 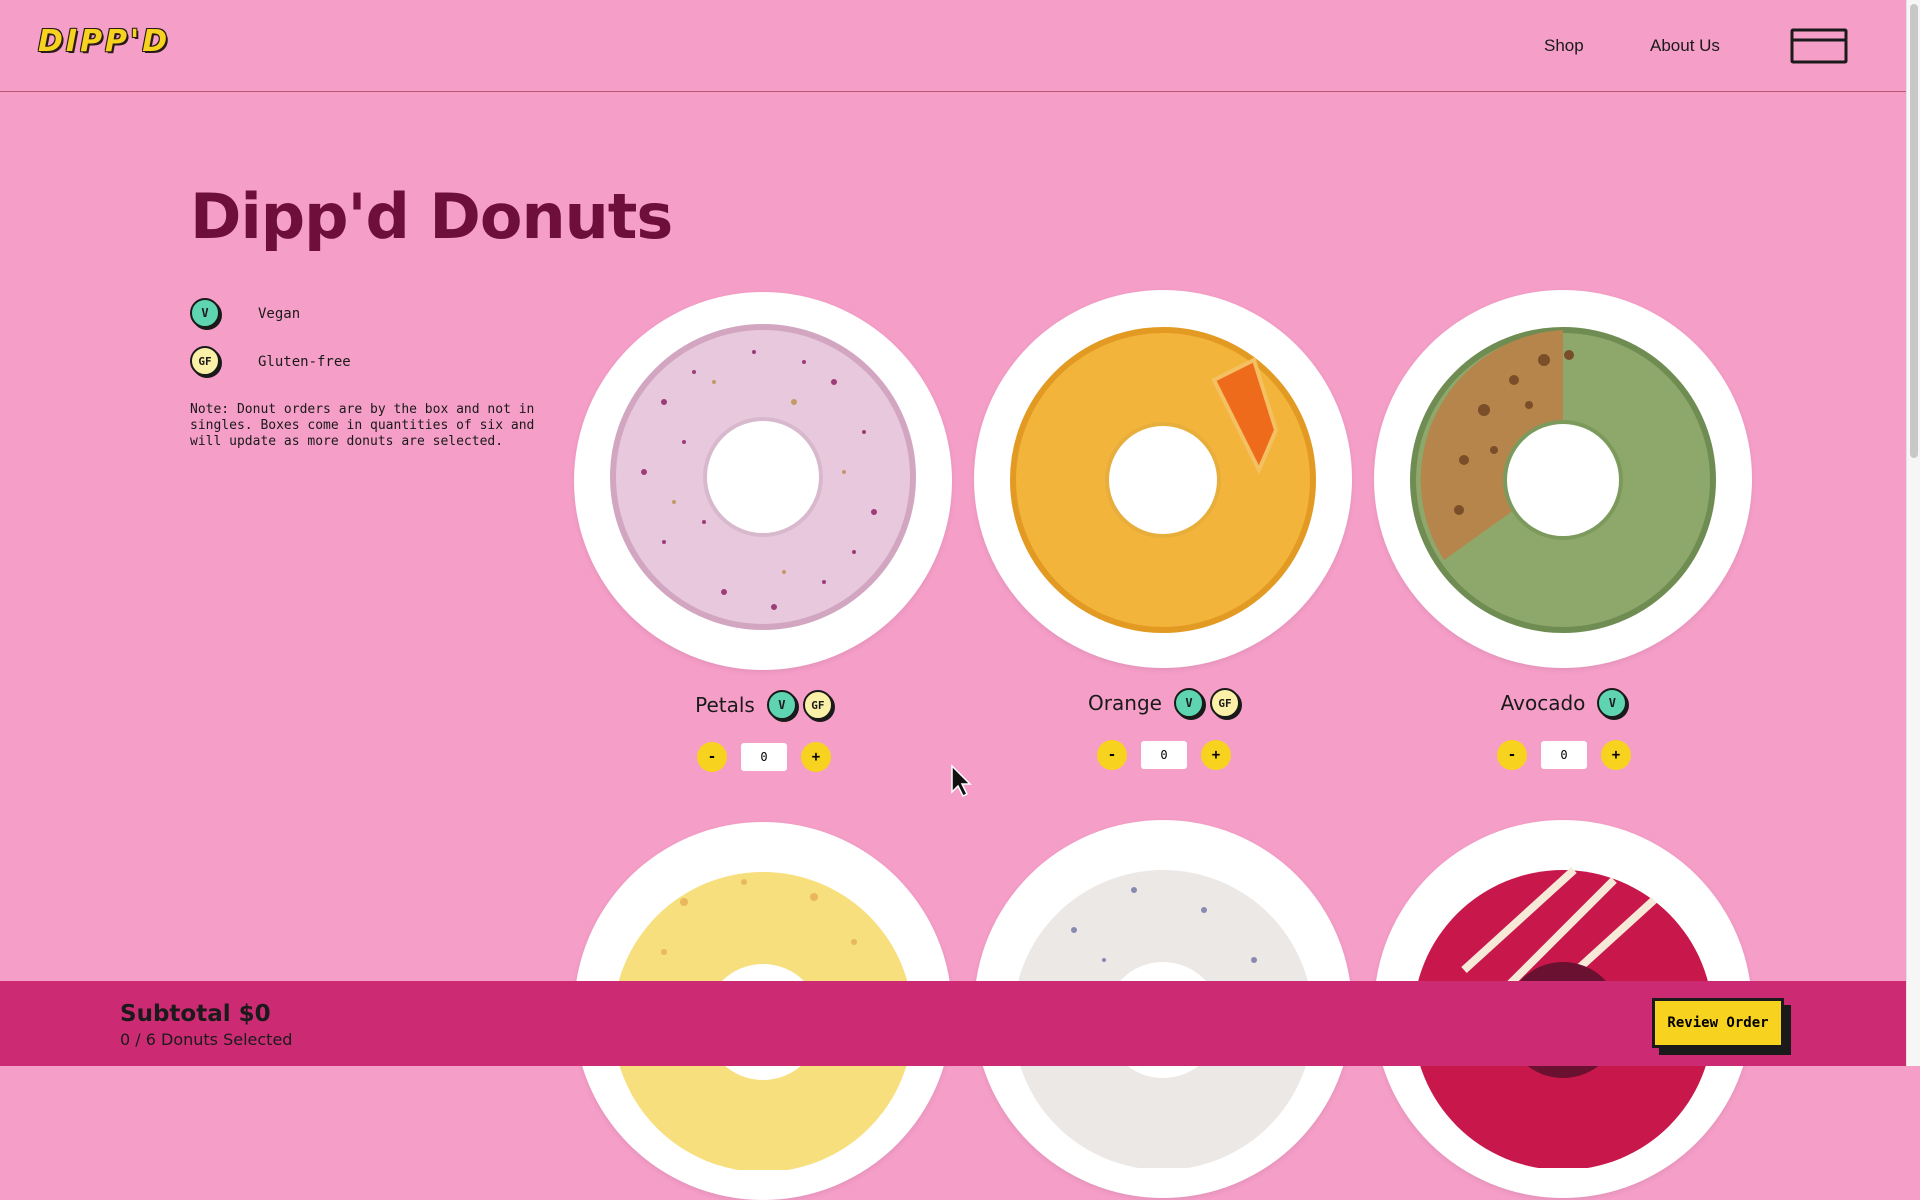 What do you see at coordinates (304, 362) in the screenshot?
I see `legend-label: Gluten-free` at bounding box center [304, 362].